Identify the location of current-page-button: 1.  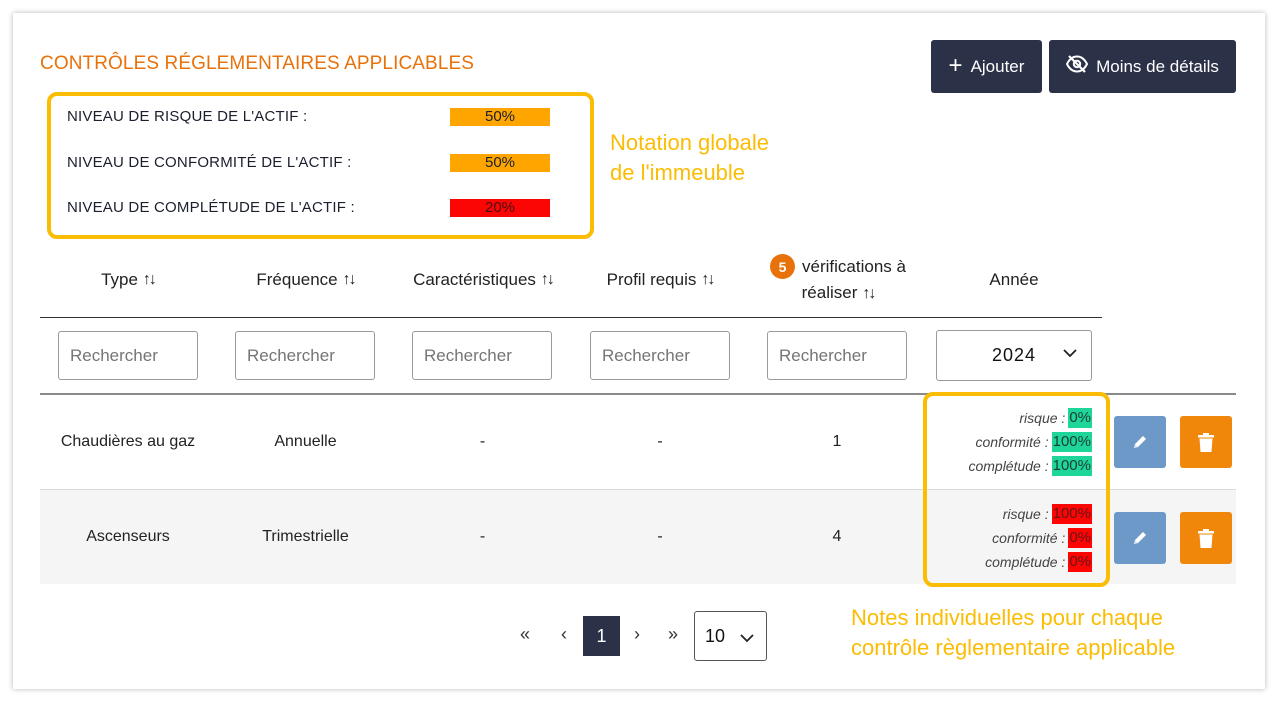
(601, 636).